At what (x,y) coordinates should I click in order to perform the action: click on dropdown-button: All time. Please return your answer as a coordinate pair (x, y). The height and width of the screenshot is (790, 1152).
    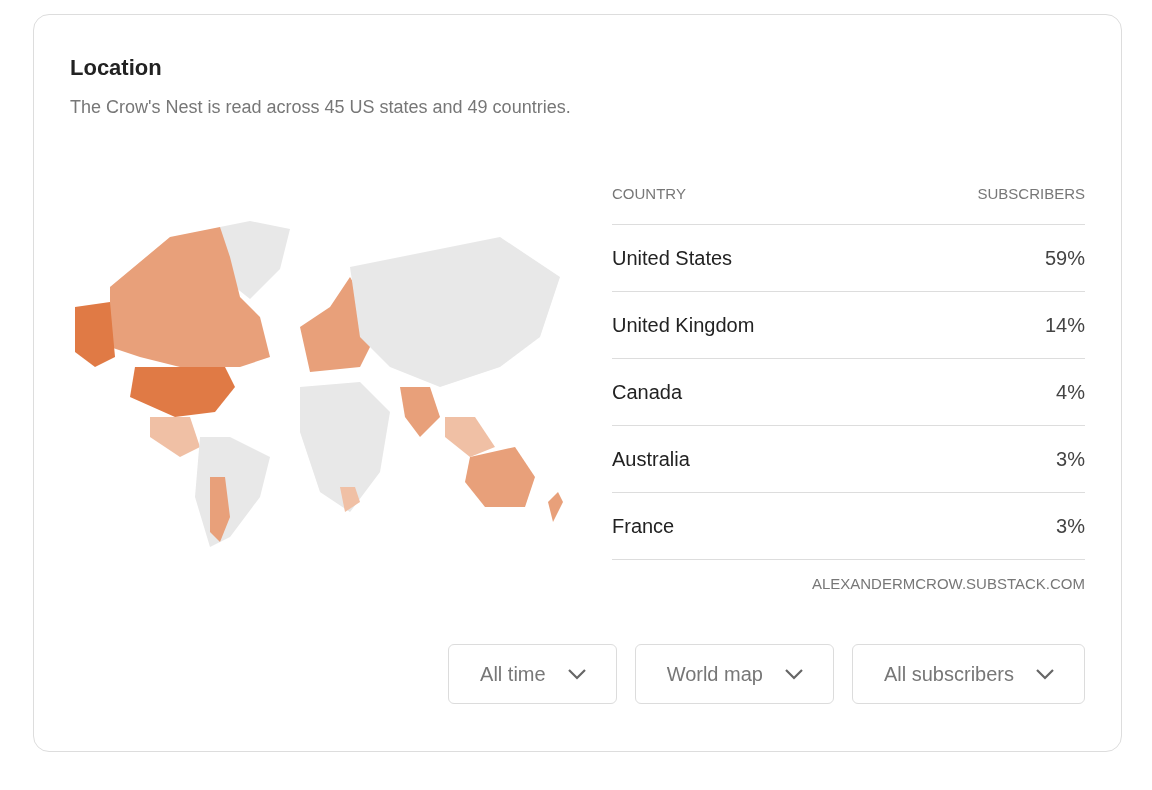
    Looking at the image, I should click on (532, 674).